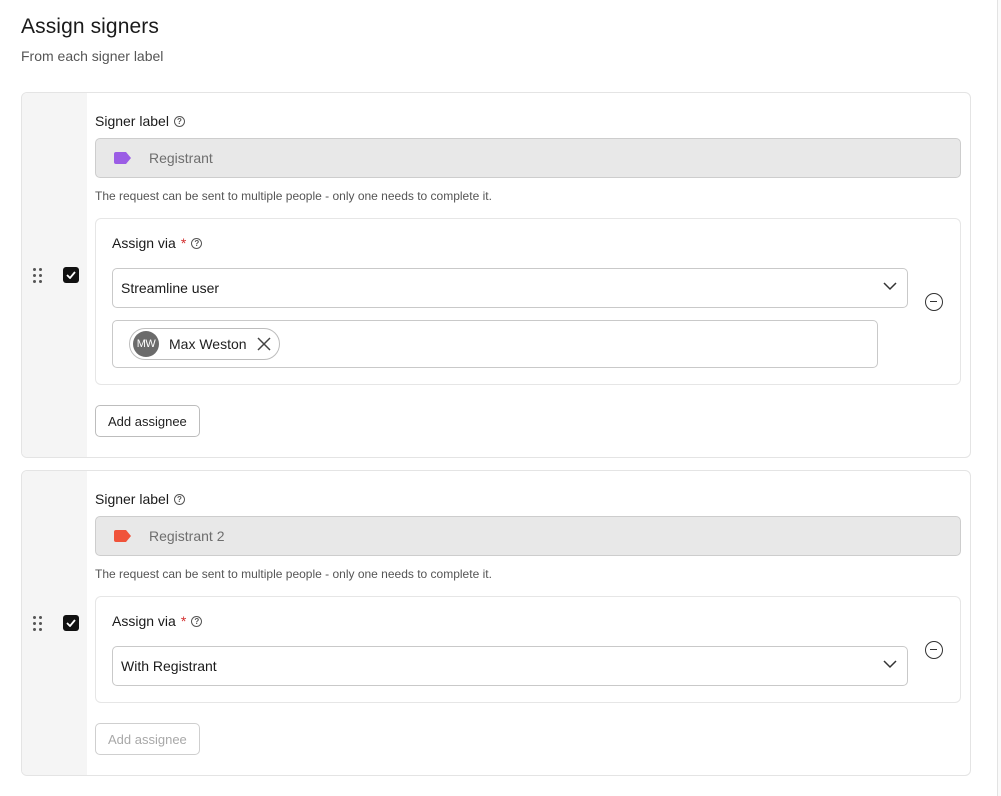 The height and width of the screenshot is (796, 1001). I want to click on scrollbar-track, so click(999, 398).